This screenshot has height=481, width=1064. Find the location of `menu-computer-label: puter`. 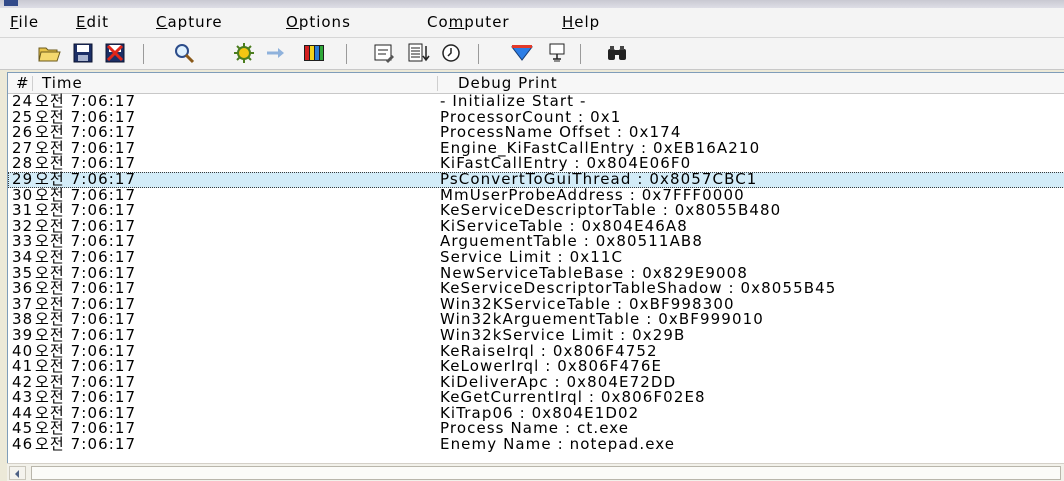

menu-computer-label: puter is located at coordinates (487, 22).